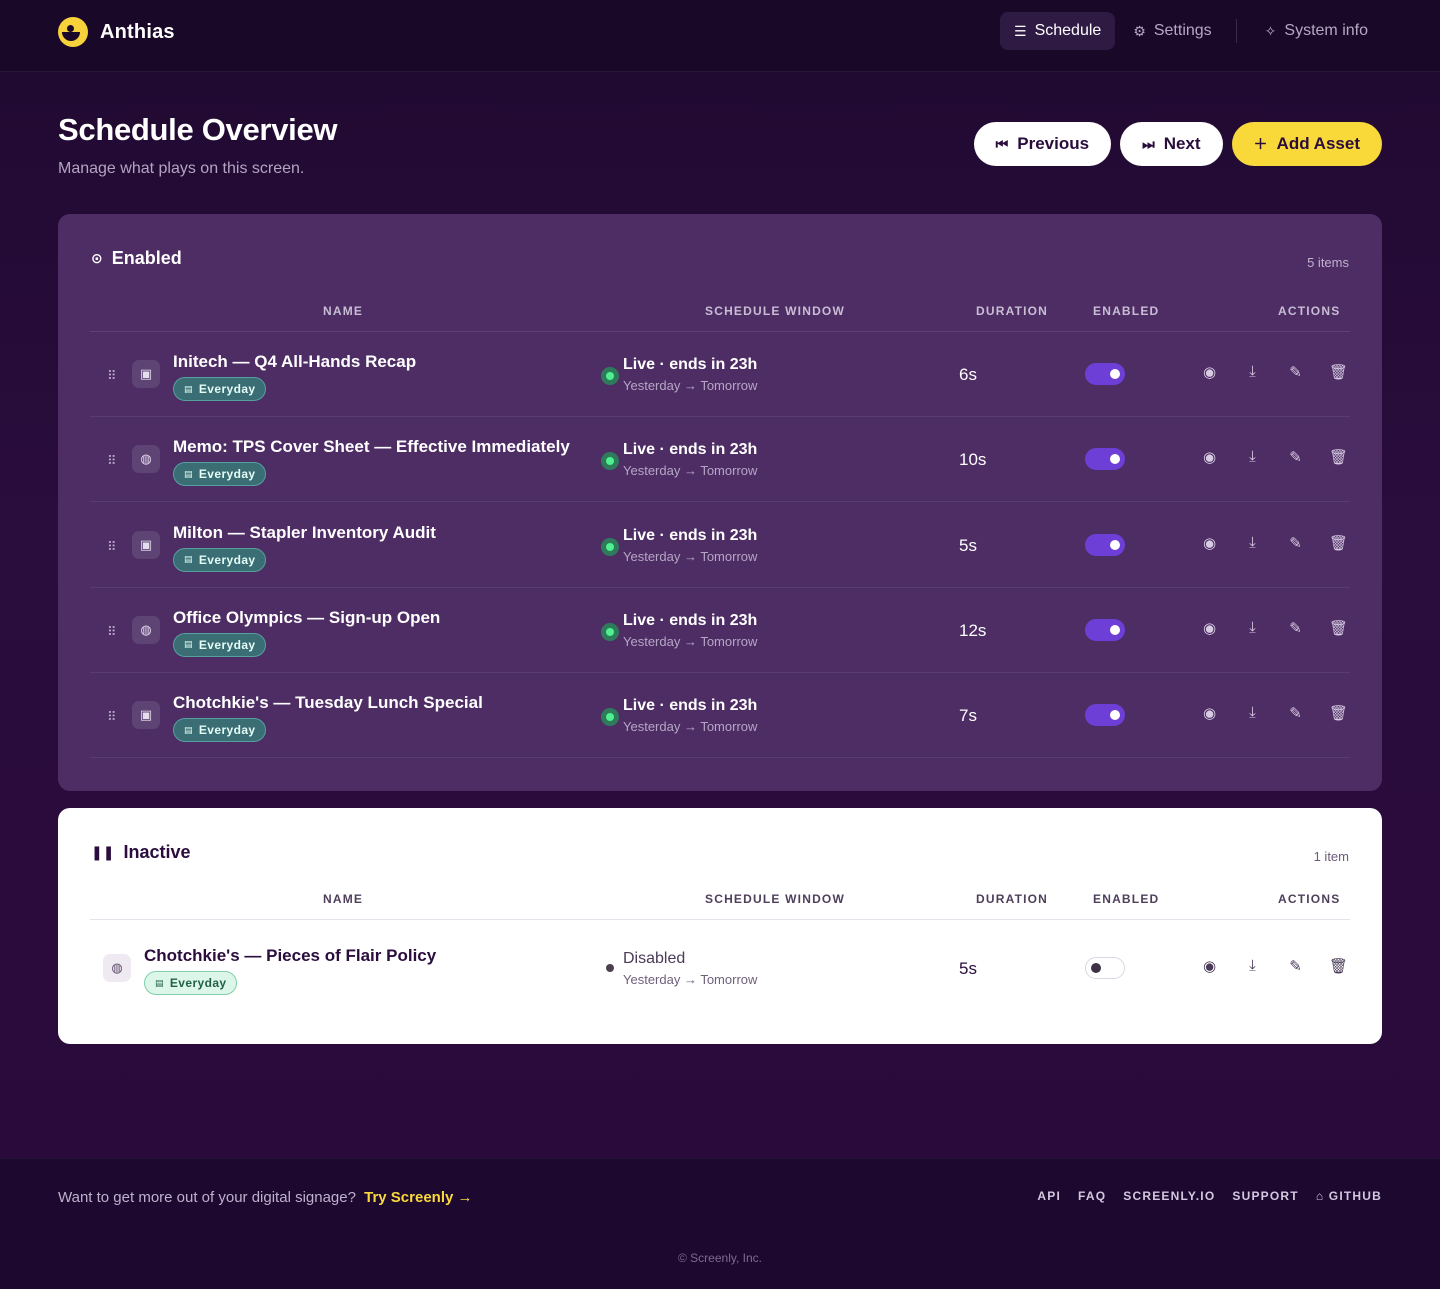 This screenshot has width=1440, height=1289. What do you see at coordinates (968, 716) in the screenshot?
I see `duration: 7s` at bounding box center [968, 716].